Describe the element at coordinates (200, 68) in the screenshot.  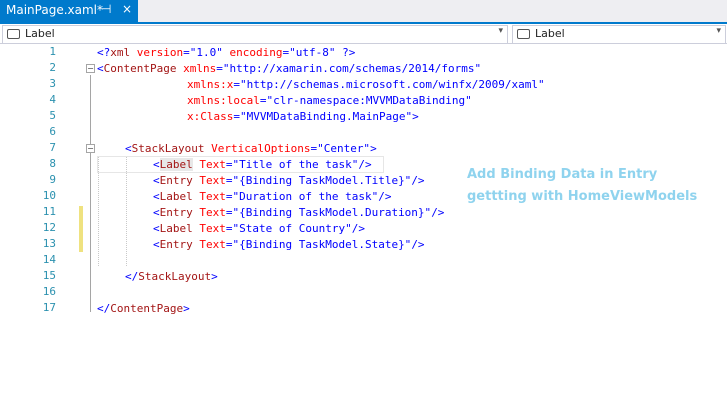
I see `code-token-attribute-name: xmlns` at that location.